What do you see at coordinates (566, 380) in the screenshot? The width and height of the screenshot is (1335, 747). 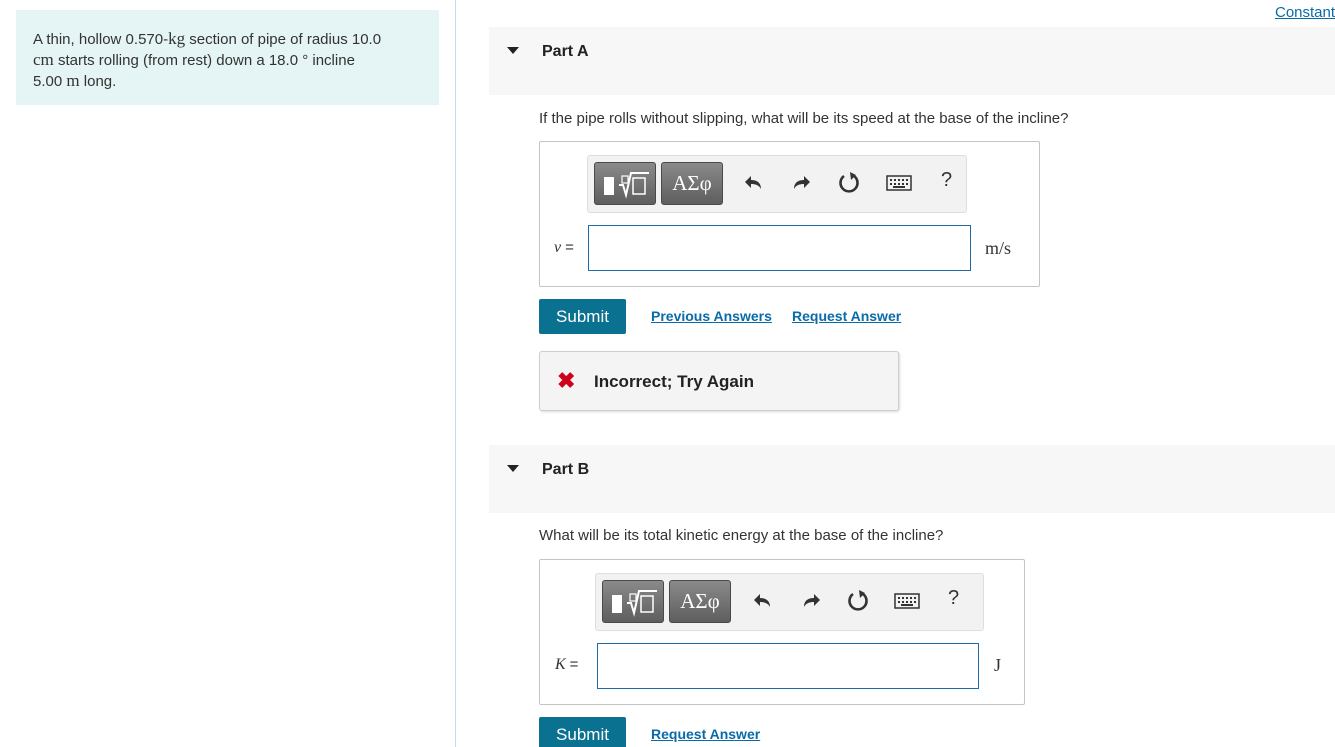 I see `error-x-icon: ✖` at bounding box center [566, 380].